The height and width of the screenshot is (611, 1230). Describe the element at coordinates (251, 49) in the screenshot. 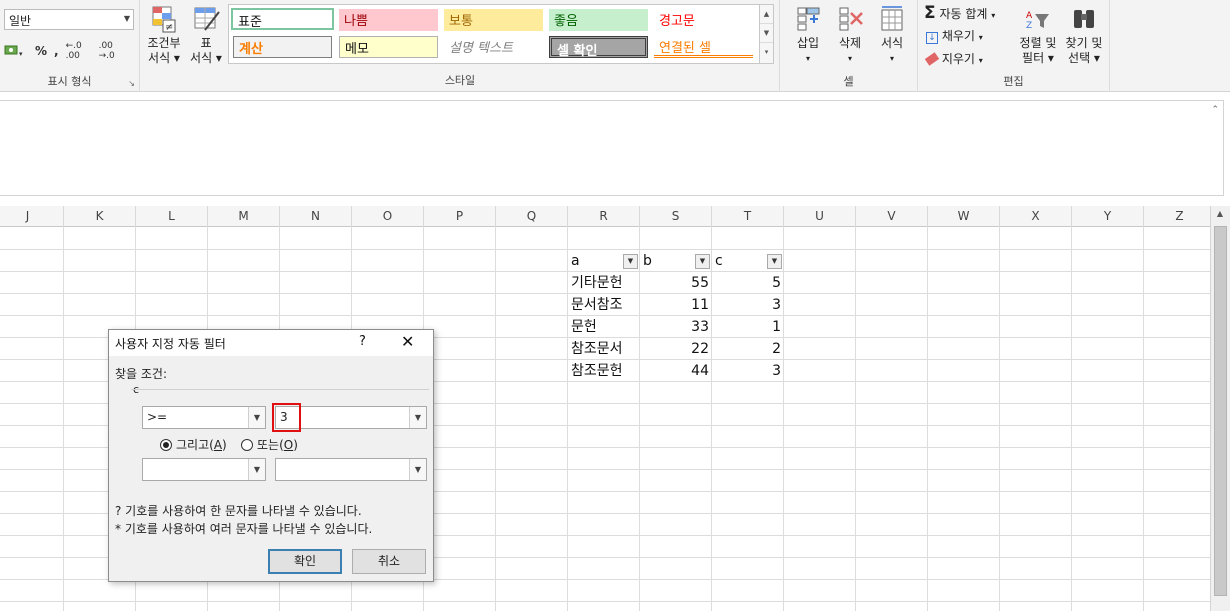

I see `style-calculation-label: 계산` at that location.